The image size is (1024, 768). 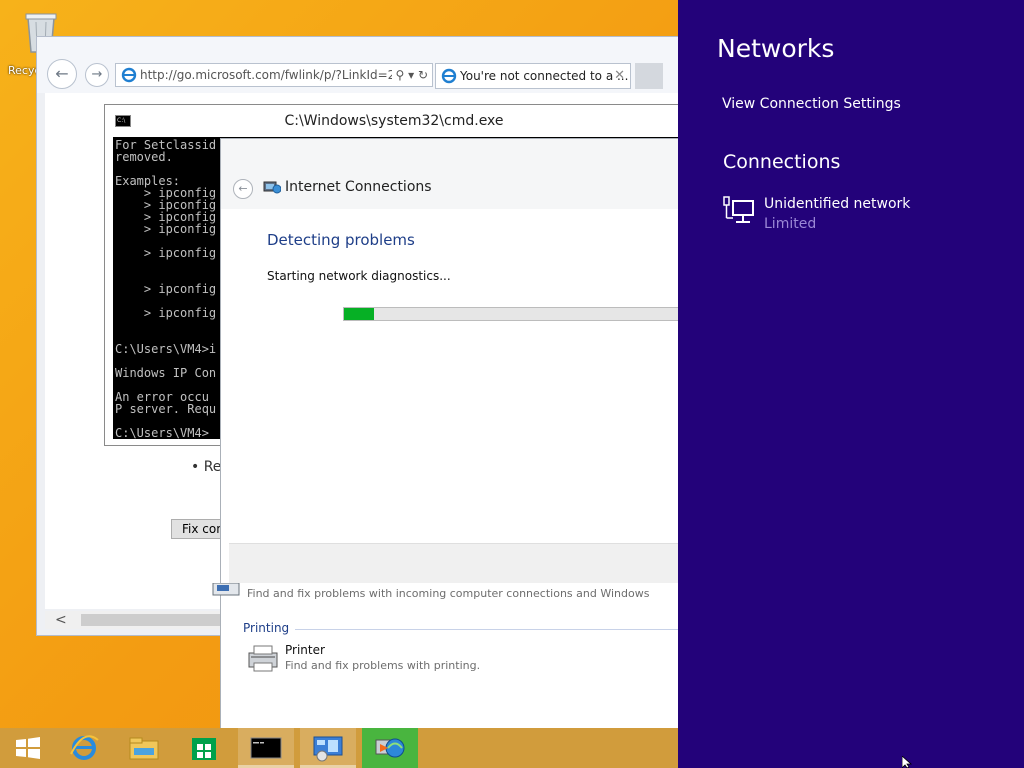 I want to click on printer-item-title: Printer, so click(x=305, y=650).